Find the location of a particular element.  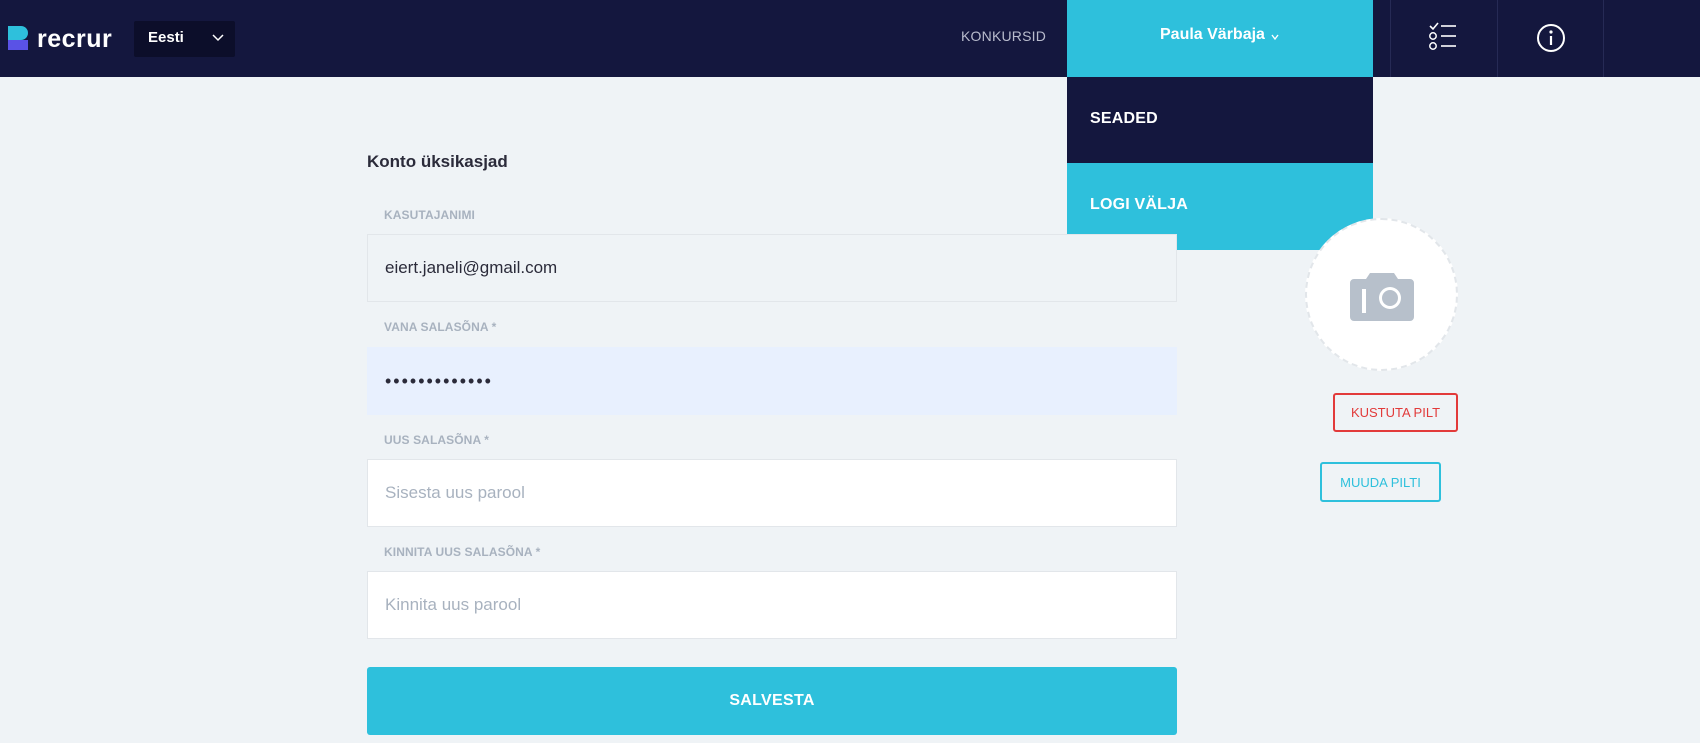

tasks-button is located at coordinates (1443, 38).